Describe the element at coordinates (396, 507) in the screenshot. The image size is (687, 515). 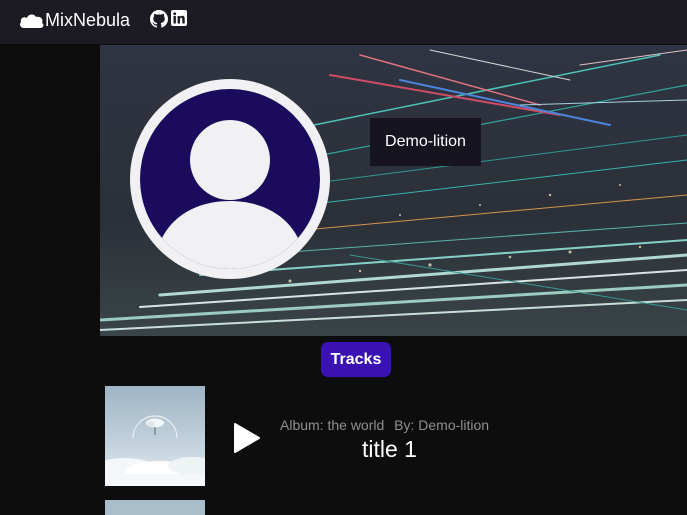
I see `track-row` at that location.